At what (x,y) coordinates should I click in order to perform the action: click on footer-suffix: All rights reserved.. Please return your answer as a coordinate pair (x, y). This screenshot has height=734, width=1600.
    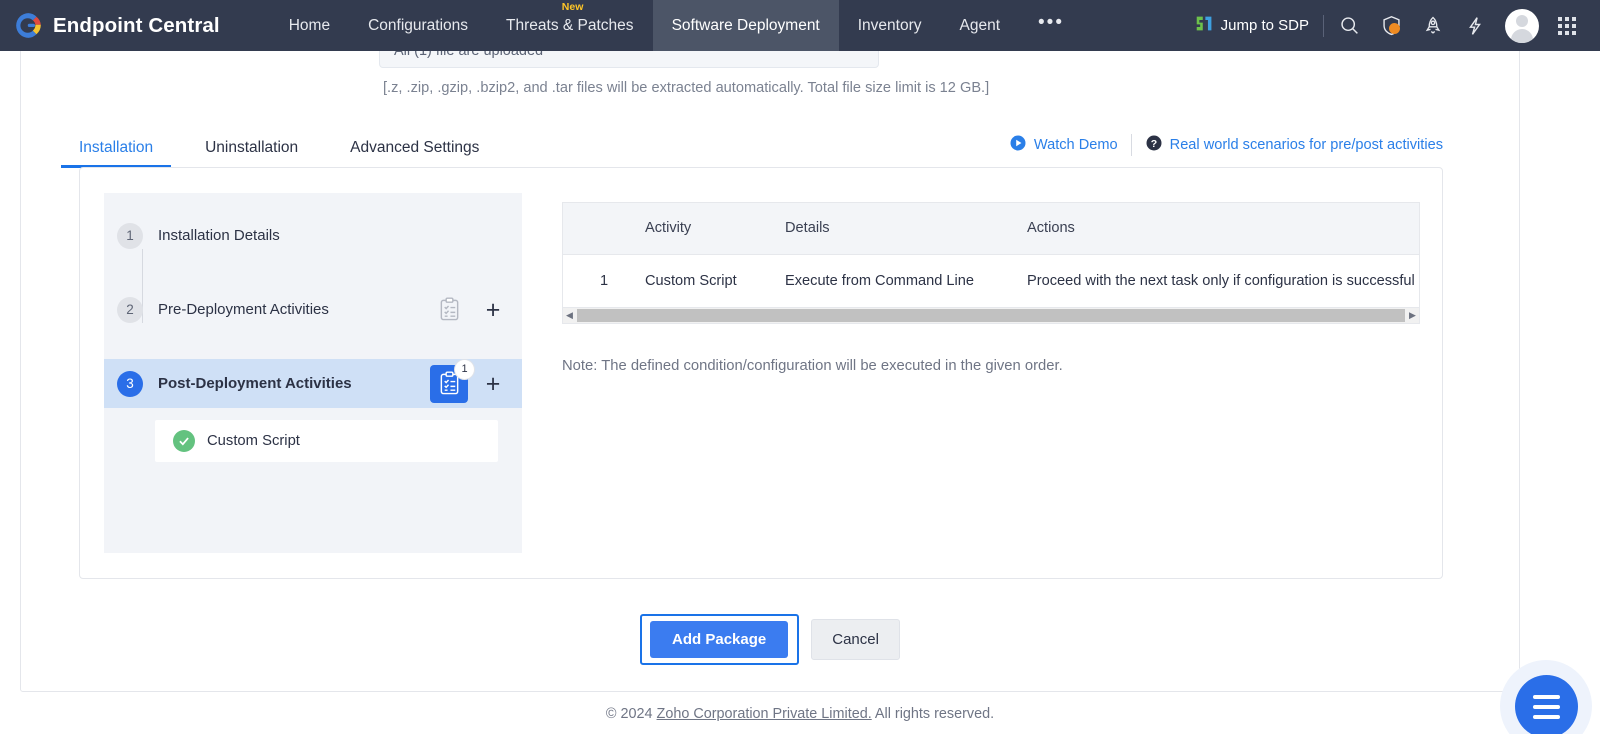
    Looking at the image, I should click on (933, 714).